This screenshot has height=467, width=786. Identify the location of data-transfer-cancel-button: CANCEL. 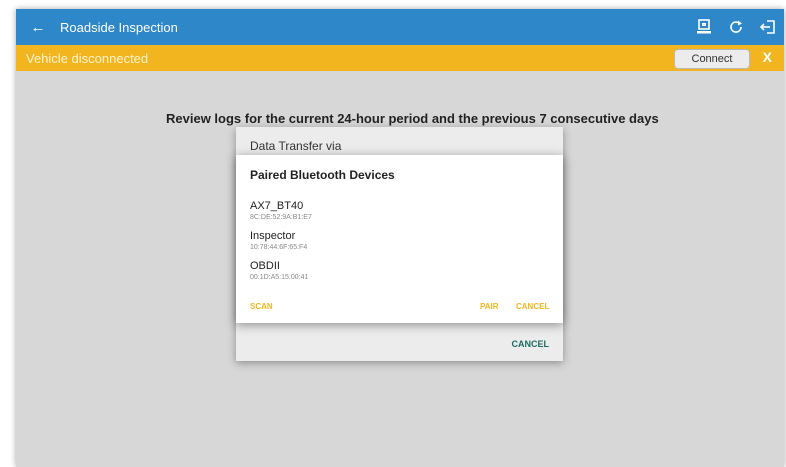
(531, 344).